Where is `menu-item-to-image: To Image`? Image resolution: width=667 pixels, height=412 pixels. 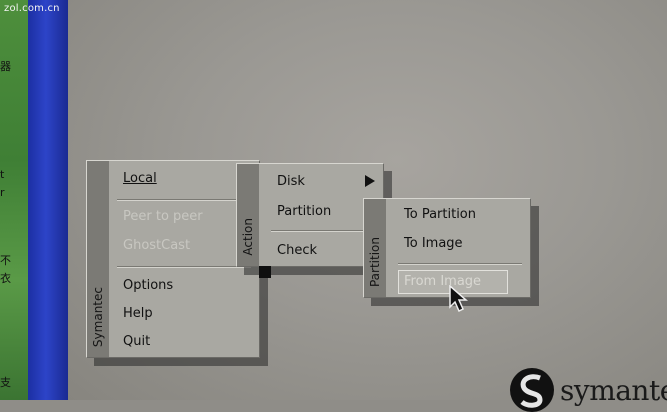 menu-item-to-image: To Image is located at coordinates (433, 243).